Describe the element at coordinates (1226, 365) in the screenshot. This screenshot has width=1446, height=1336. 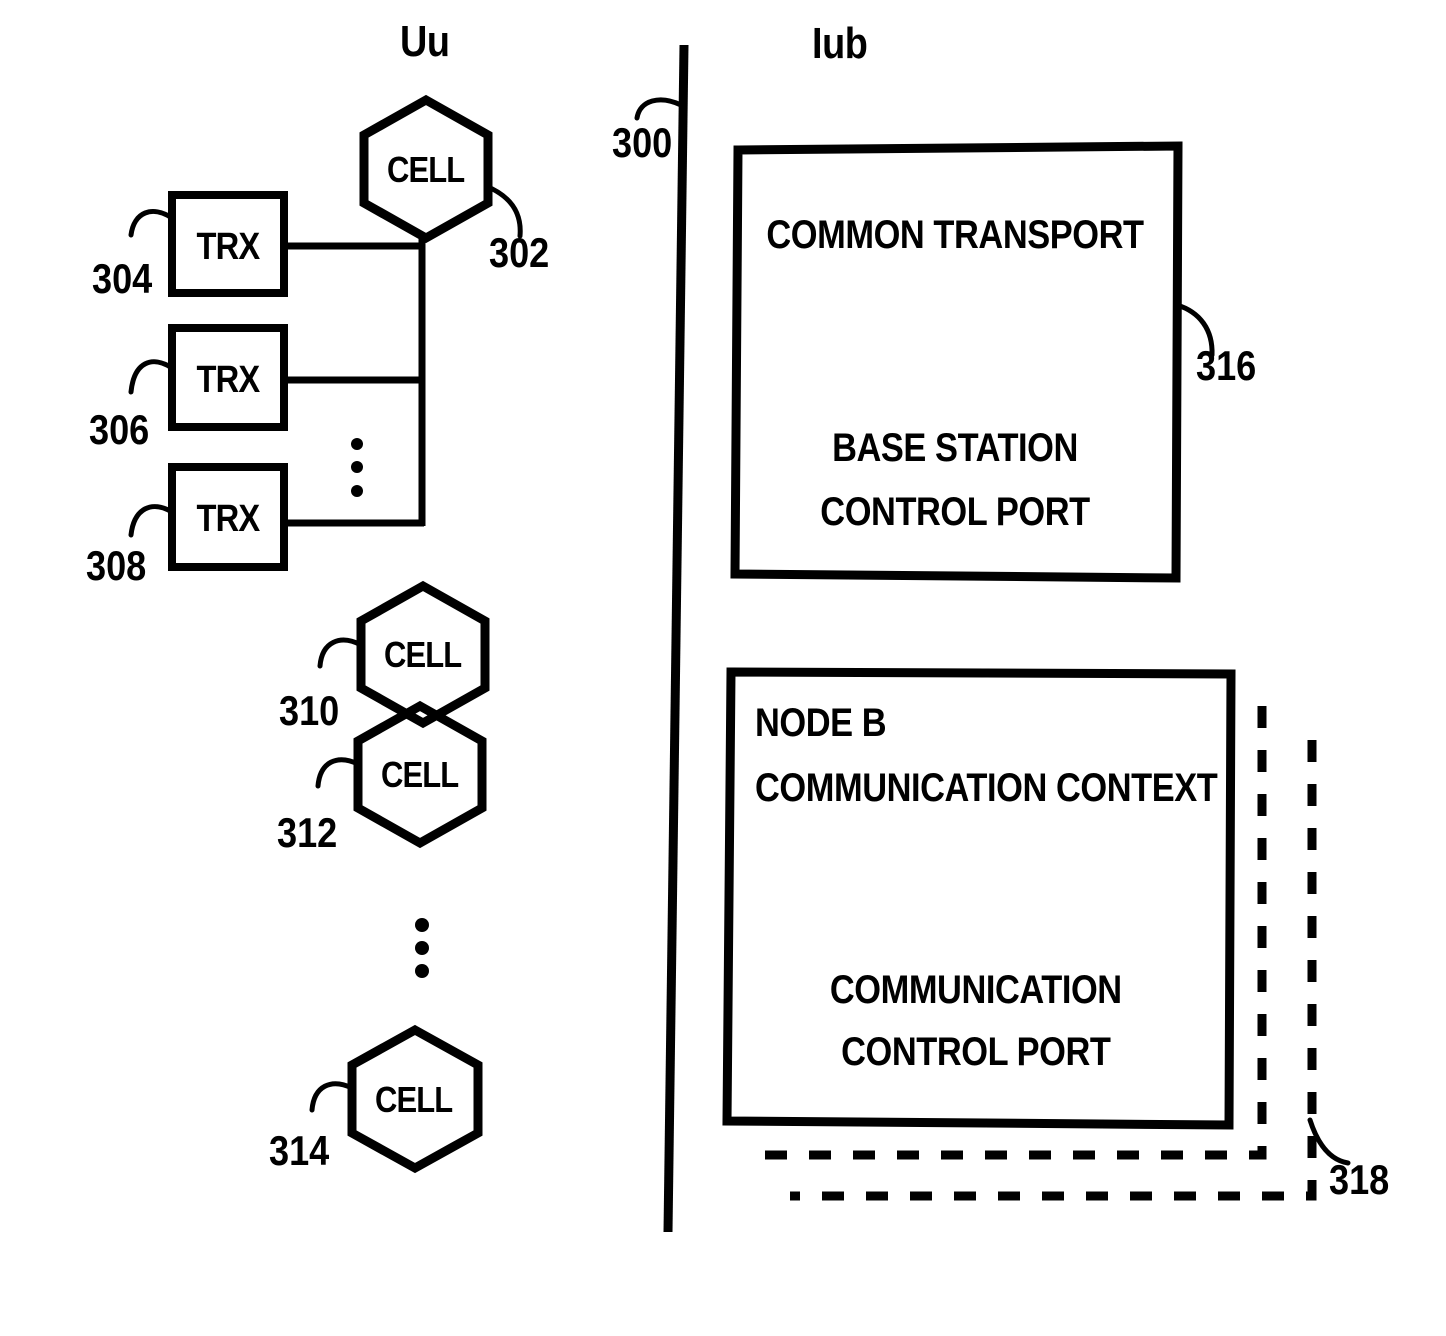
I see `ref-316: 316` at that location.